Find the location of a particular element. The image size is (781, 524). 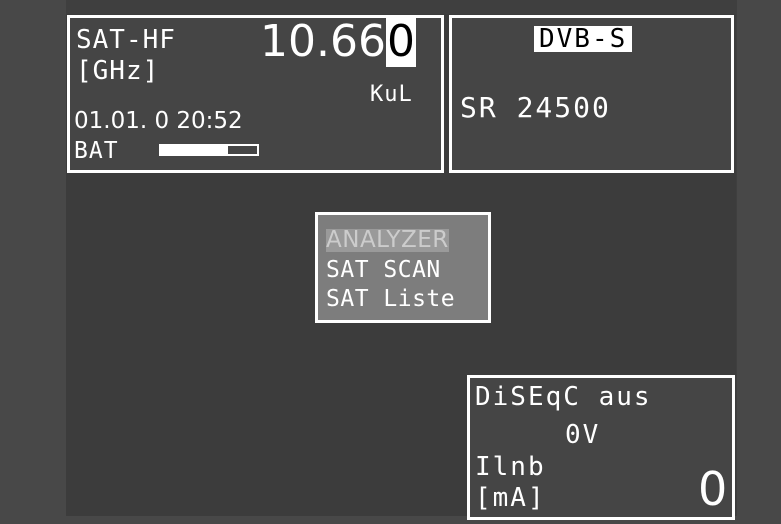

sat-hf-label: SAT-HF is located at coordinates (126, 40).